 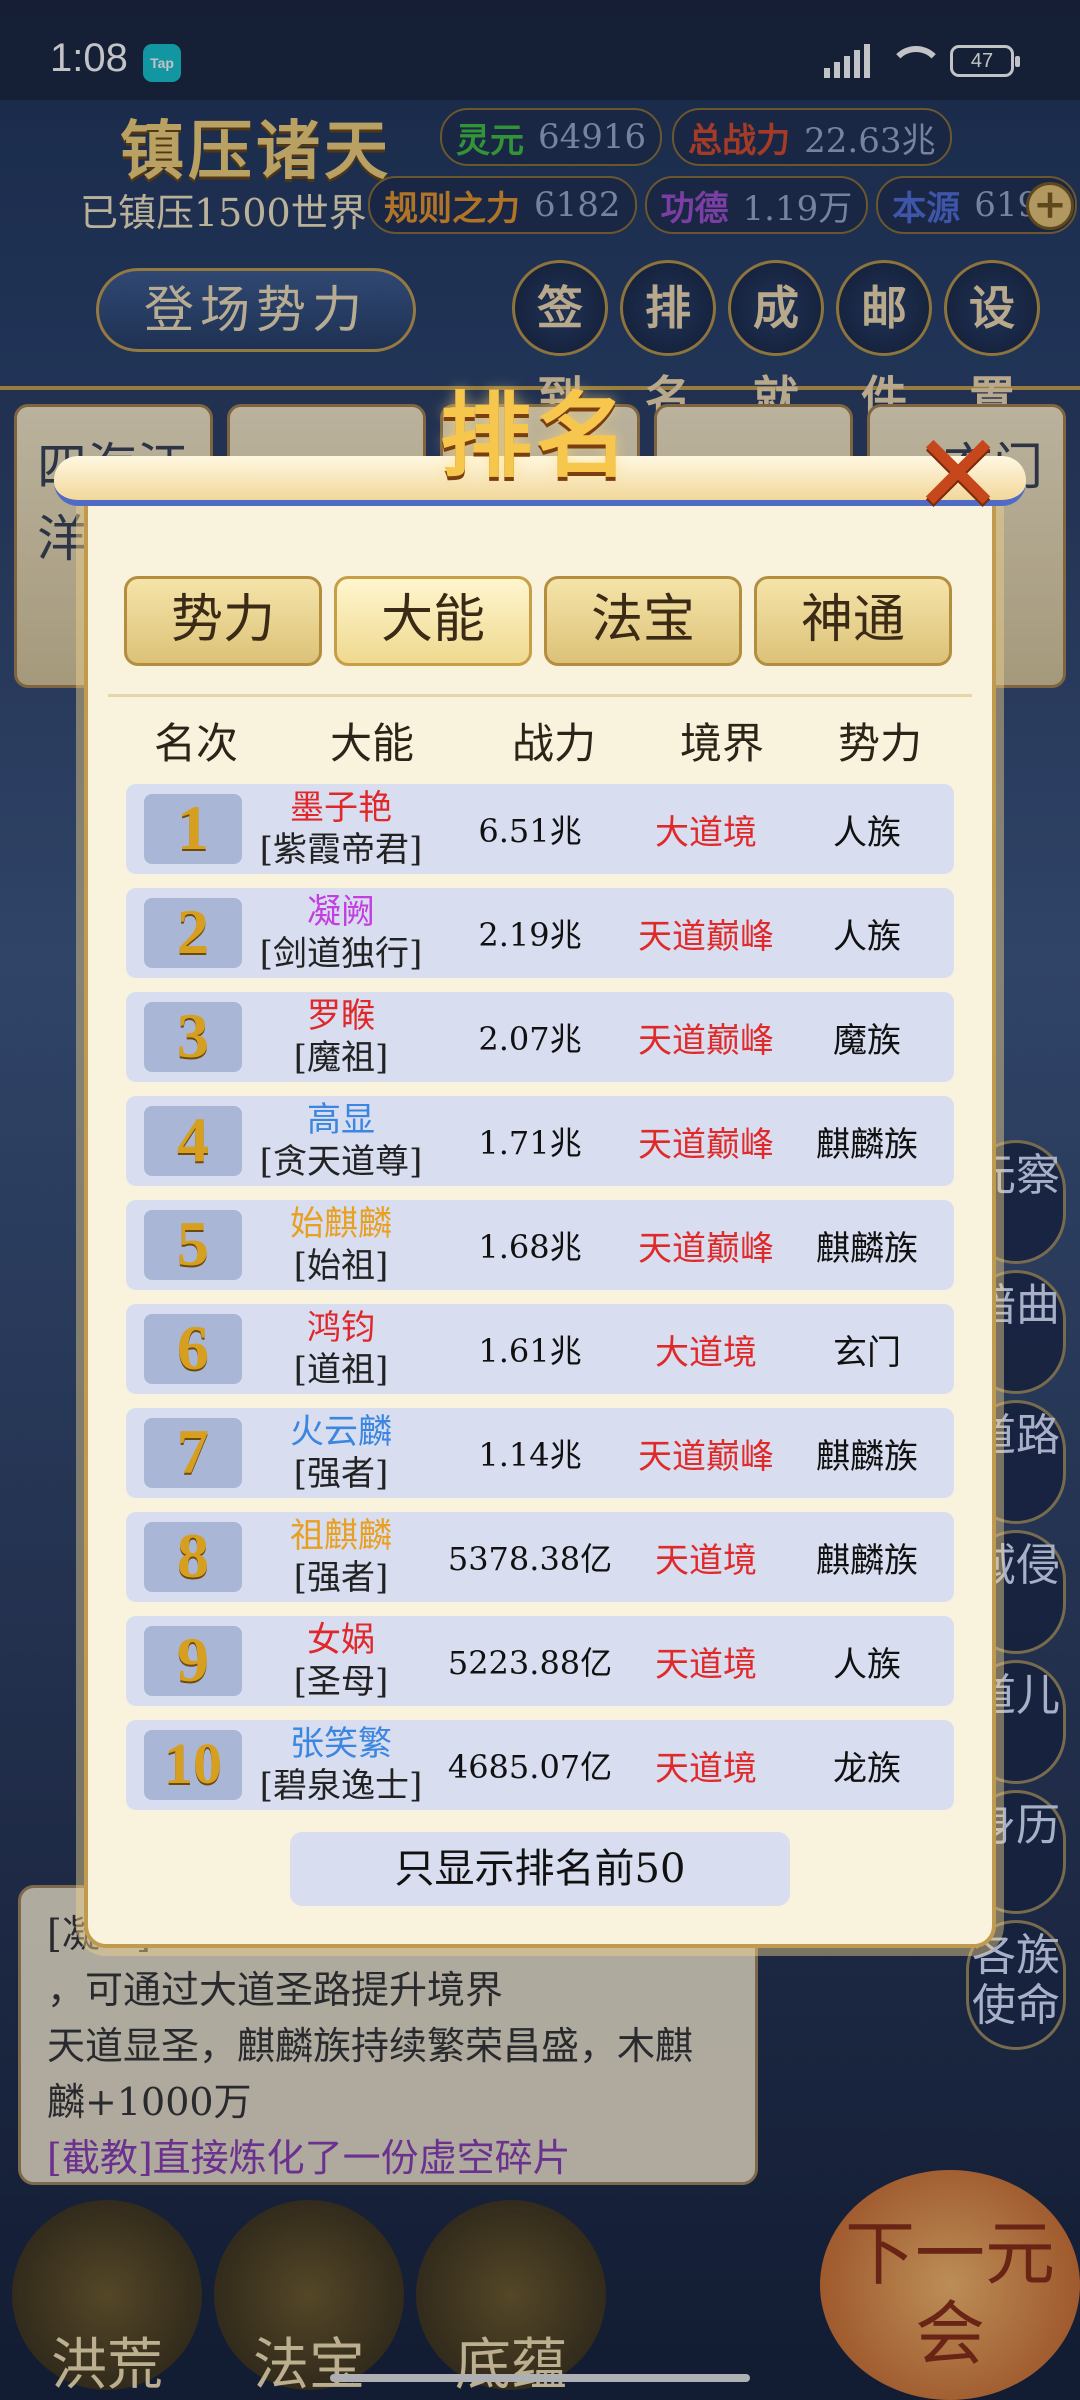 I want to click on header-faction: 势力, so click(x=879, y=743).